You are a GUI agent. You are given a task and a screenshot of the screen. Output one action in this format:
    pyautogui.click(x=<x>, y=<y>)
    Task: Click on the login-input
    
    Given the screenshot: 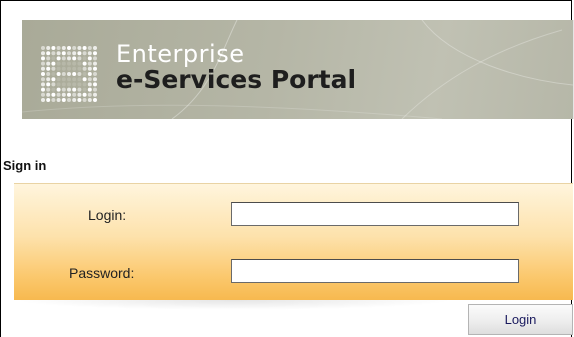 What is the action you would take?
    pyautogui.click(x=375, y=214)
    